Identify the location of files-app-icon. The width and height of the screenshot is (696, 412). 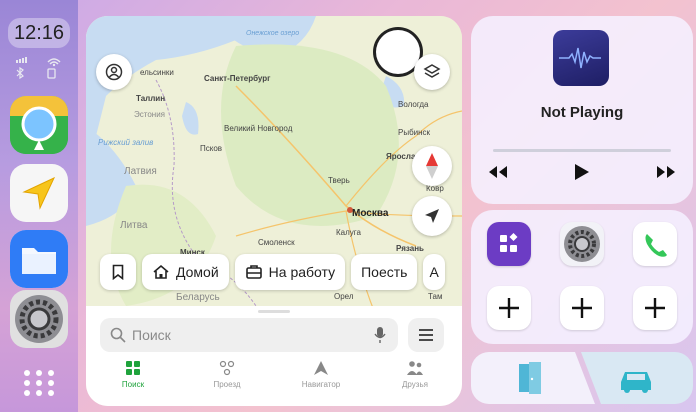
(39, 259).